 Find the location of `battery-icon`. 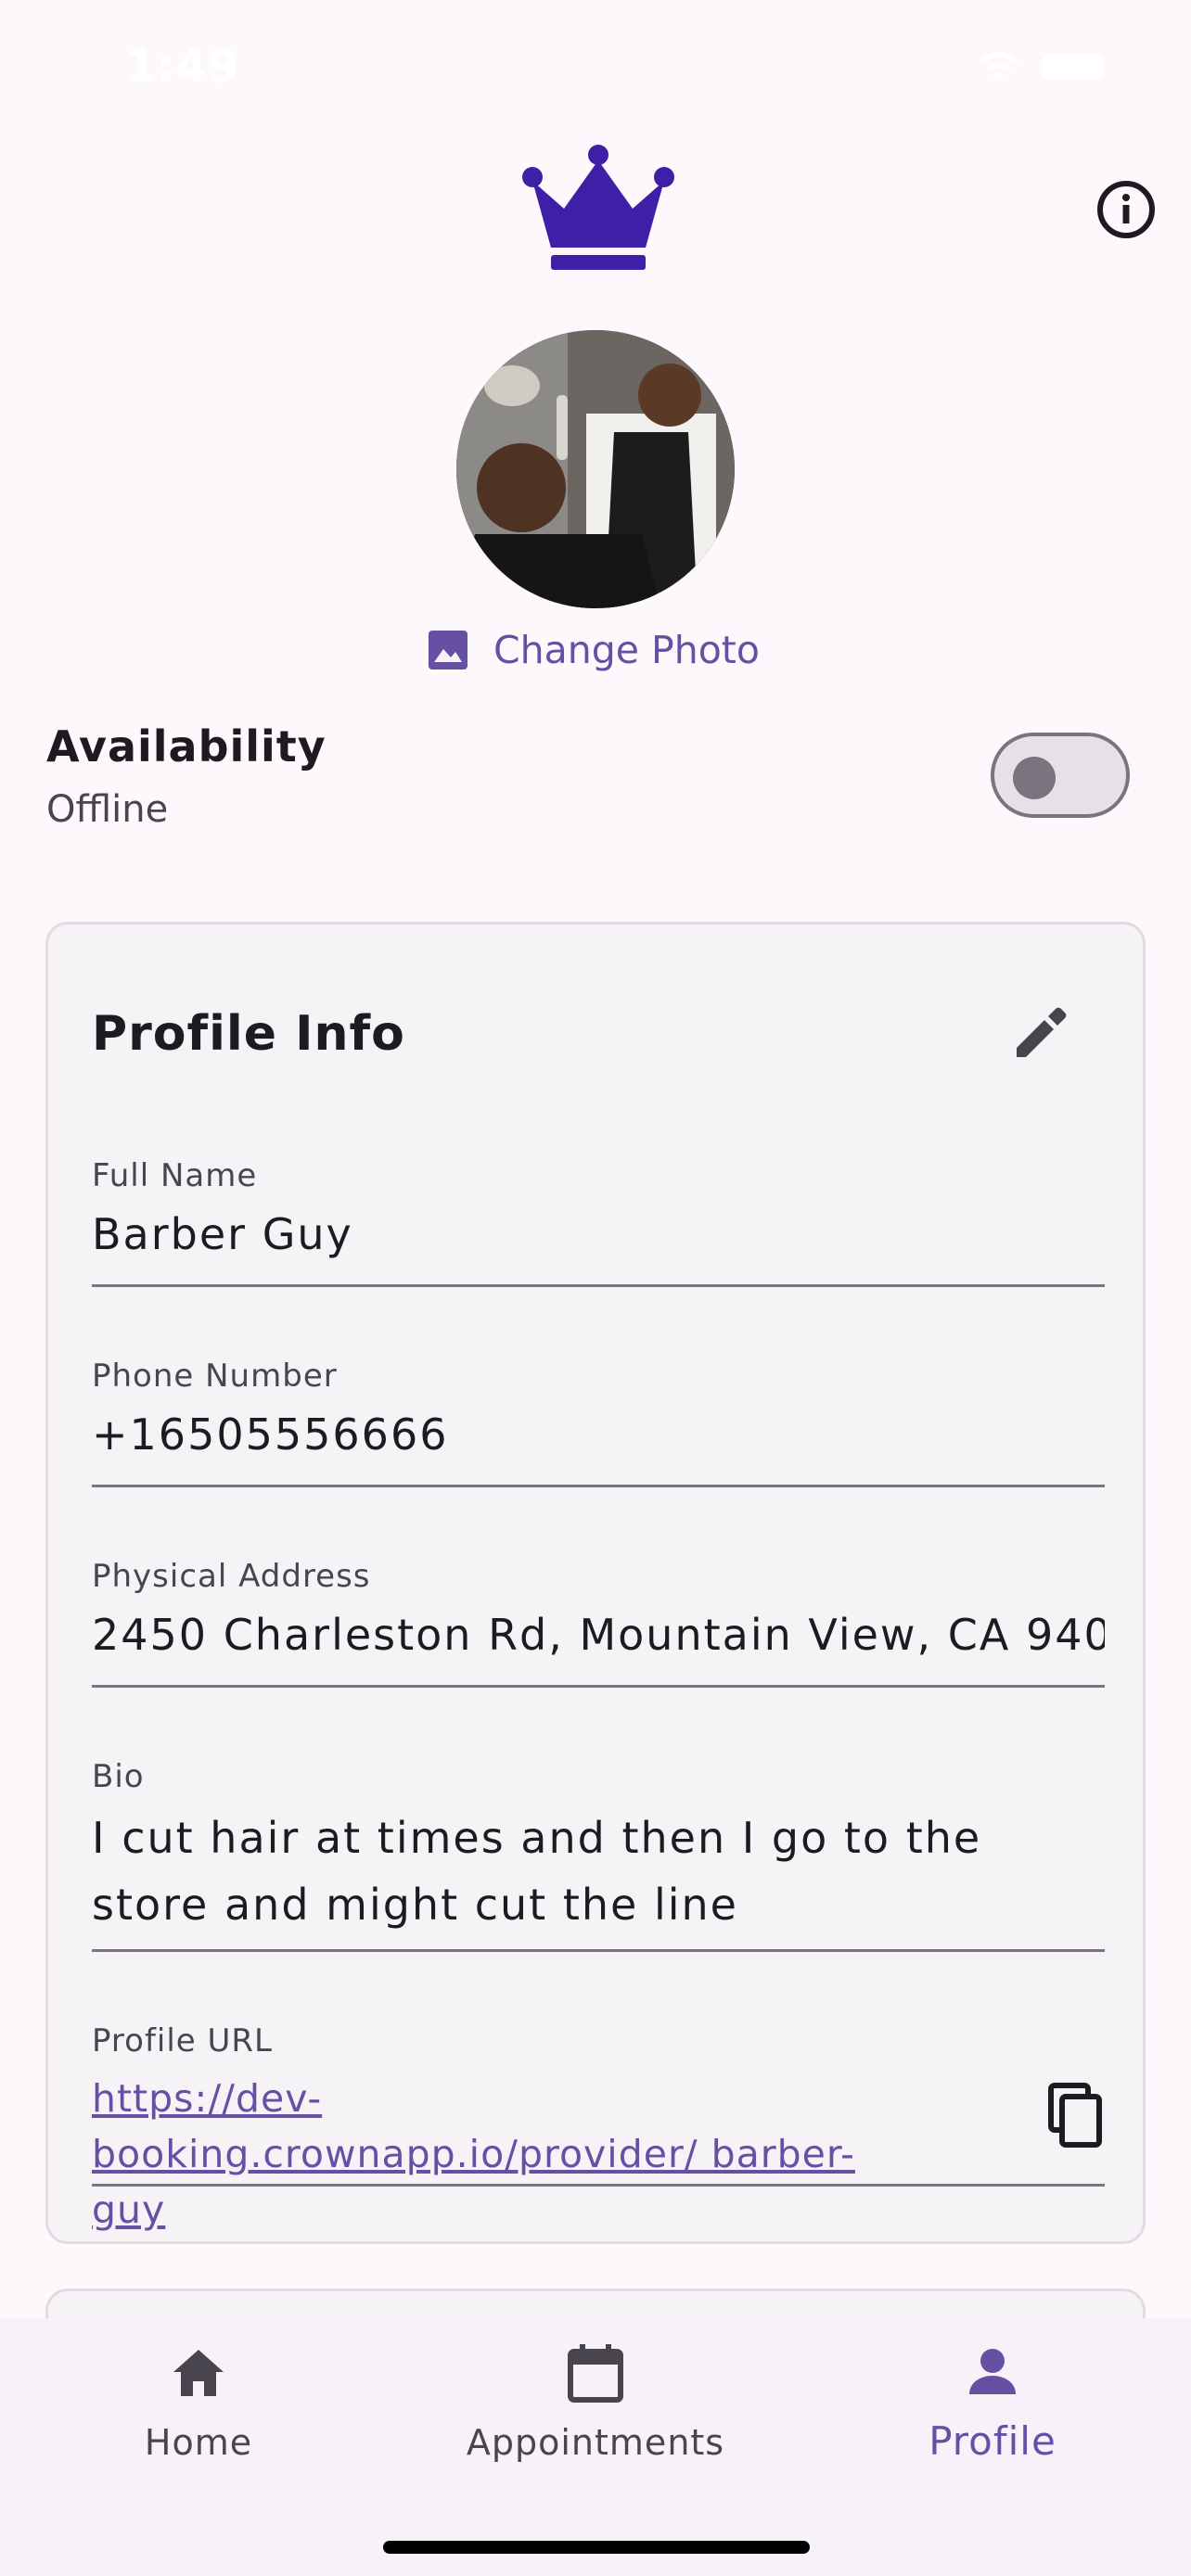

battery-icon is located at coordinates (1073, 67).